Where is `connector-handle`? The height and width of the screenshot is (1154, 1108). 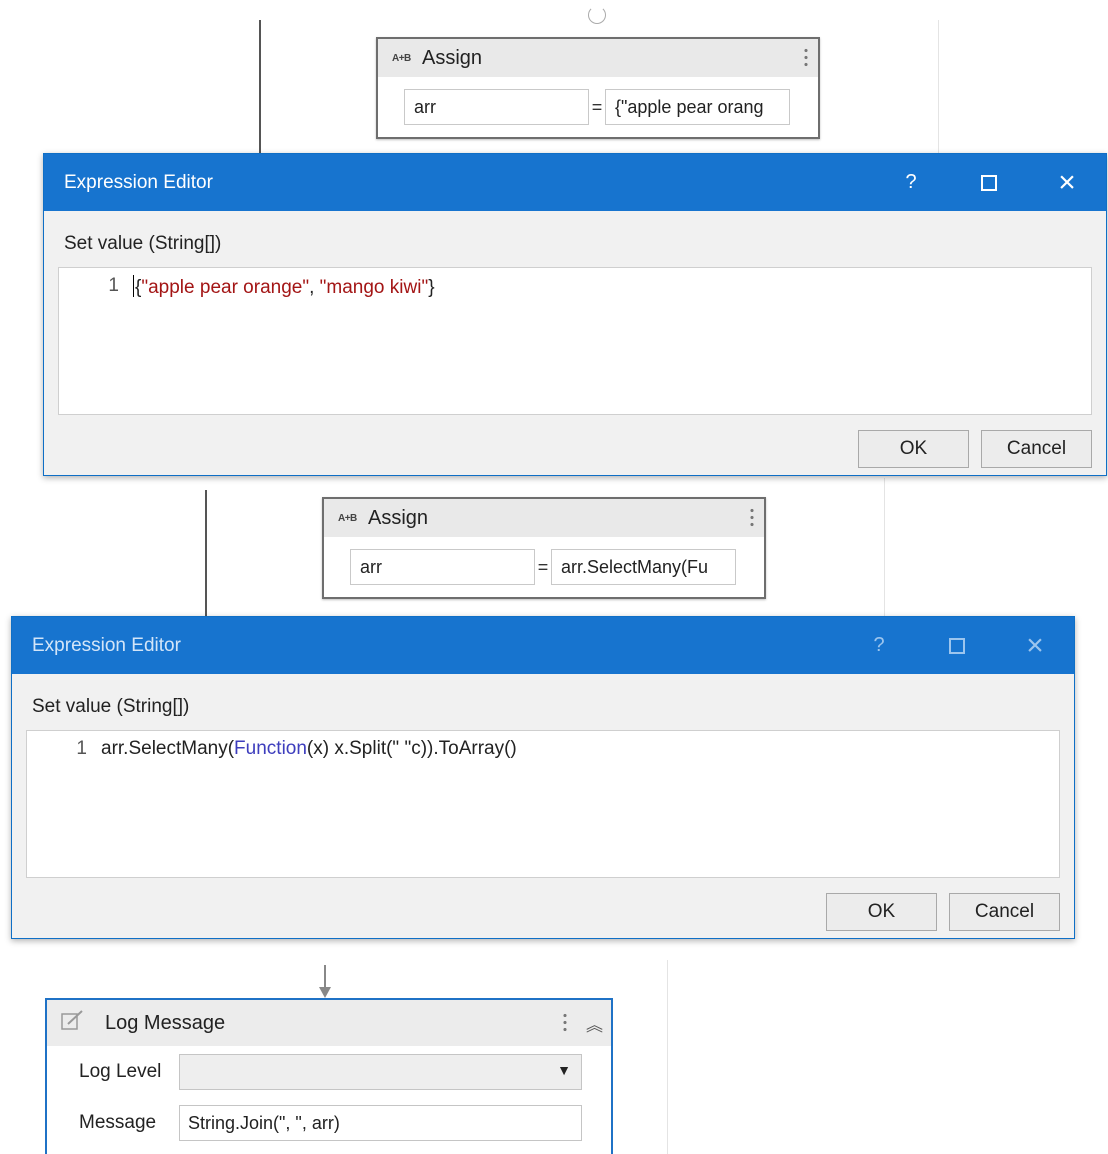
connector-handle is located at coordinates (597, 15).